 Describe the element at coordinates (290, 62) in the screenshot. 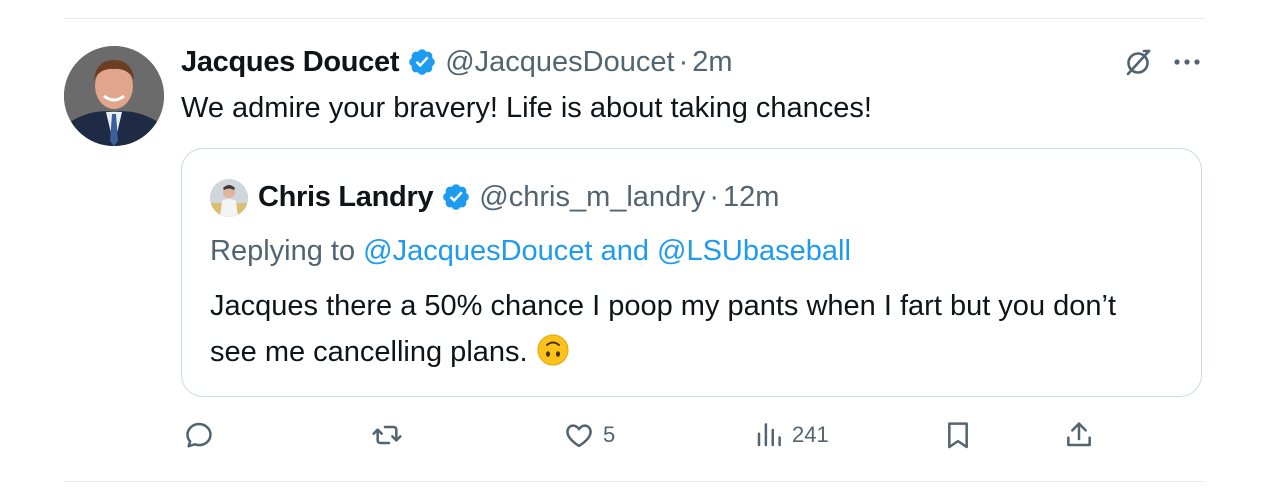

I see `author-name: Jacques Doucet` at that location.